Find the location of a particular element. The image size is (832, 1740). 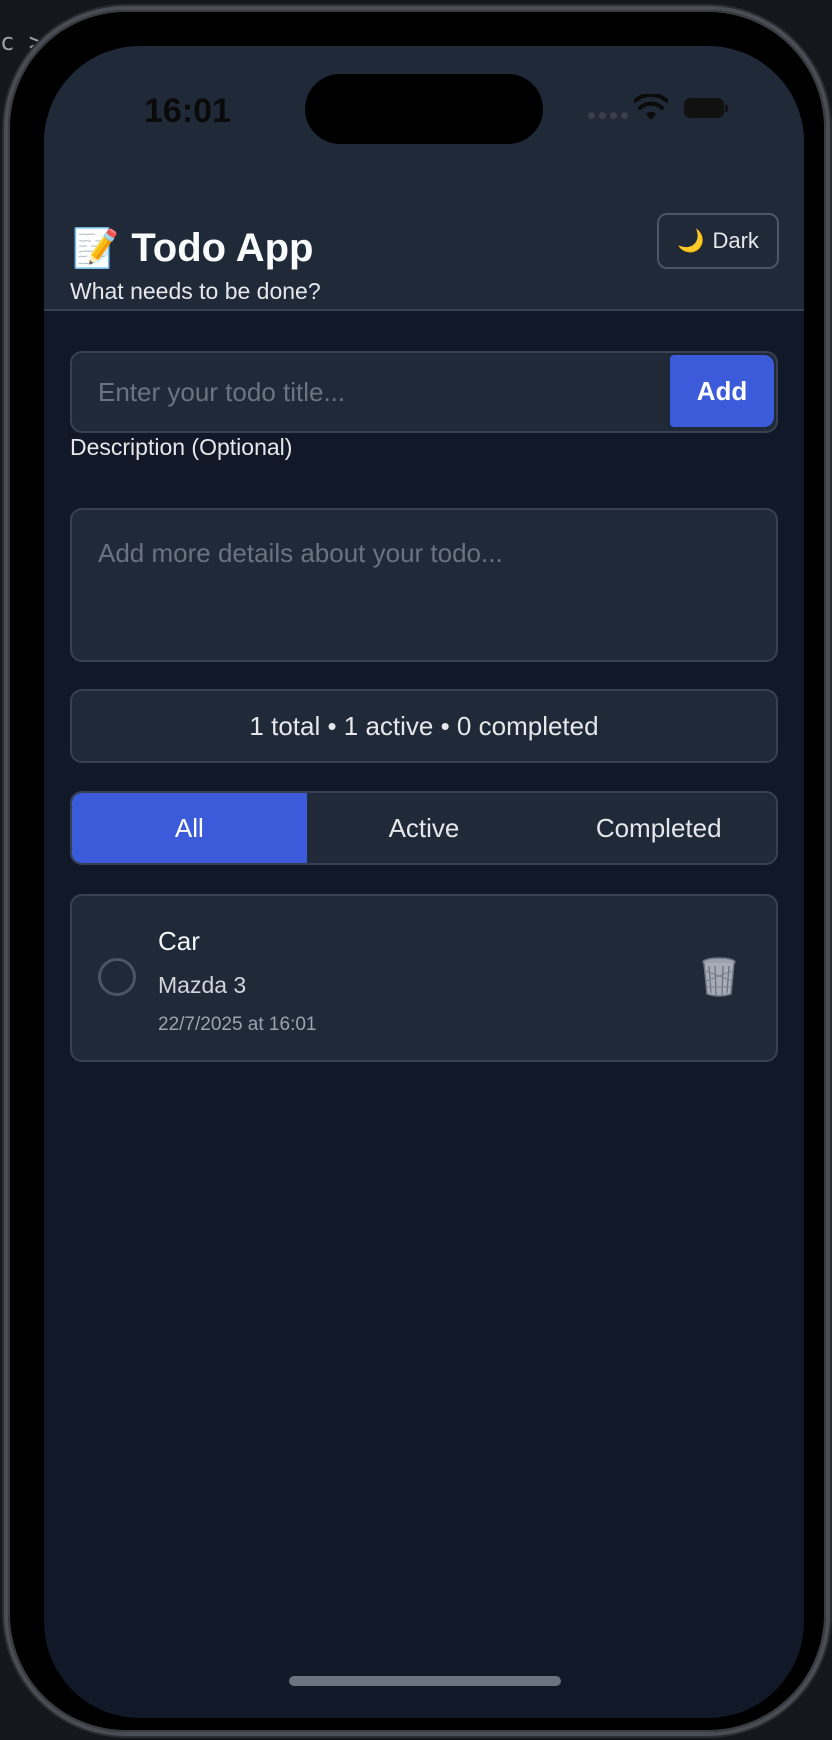

todo-title: Car is located at coordinates (179, 941).